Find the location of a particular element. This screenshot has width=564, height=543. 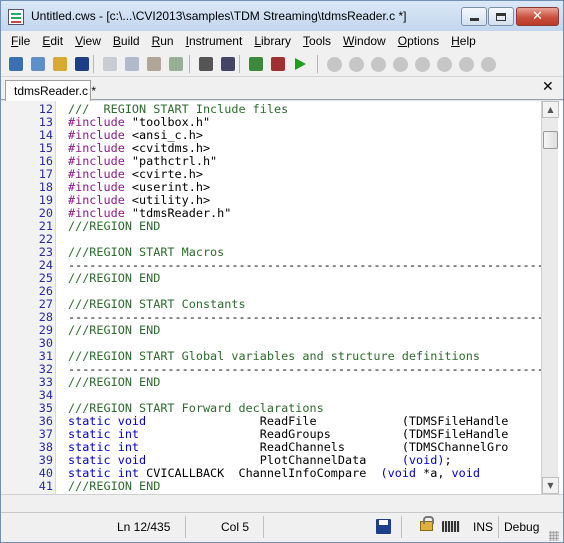

code-token: "tdmsReader.h" is located at coordinates (178, 213).